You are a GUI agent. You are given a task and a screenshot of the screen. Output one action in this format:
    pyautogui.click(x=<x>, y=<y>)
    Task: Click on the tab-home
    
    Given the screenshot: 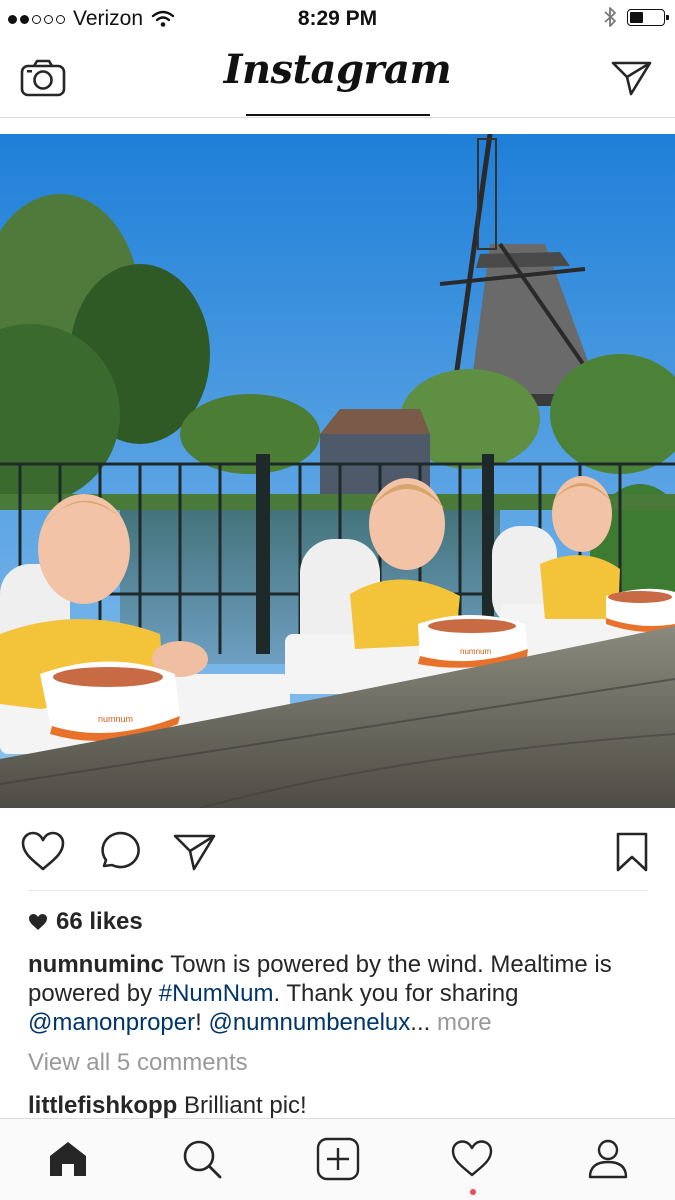 What is the action you would take?
    pyautogui.click(x=68, y=1159)
    